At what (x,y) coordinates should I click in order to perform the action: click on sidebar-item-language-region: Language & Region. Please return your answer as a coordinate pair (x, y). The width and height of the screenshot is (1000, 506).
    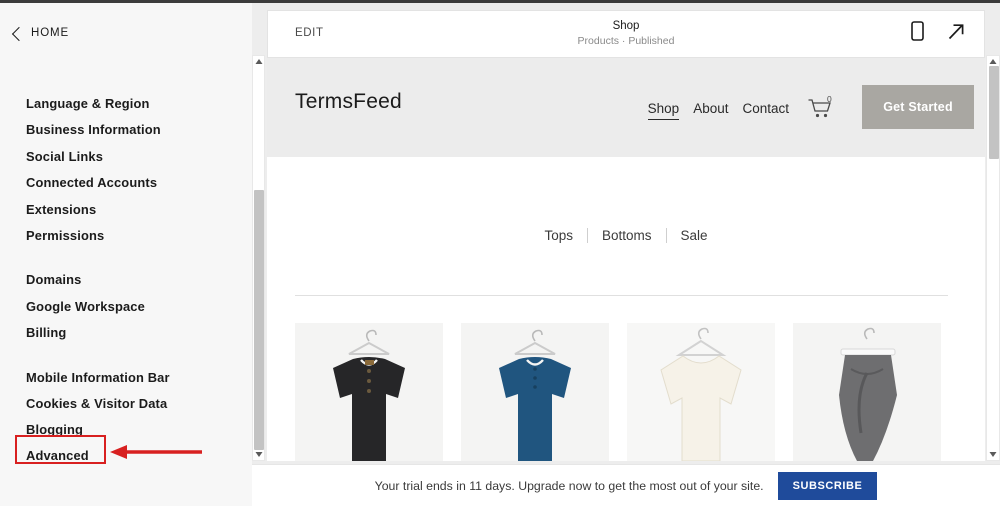
    Looking at the image, I should click on (88, 104).